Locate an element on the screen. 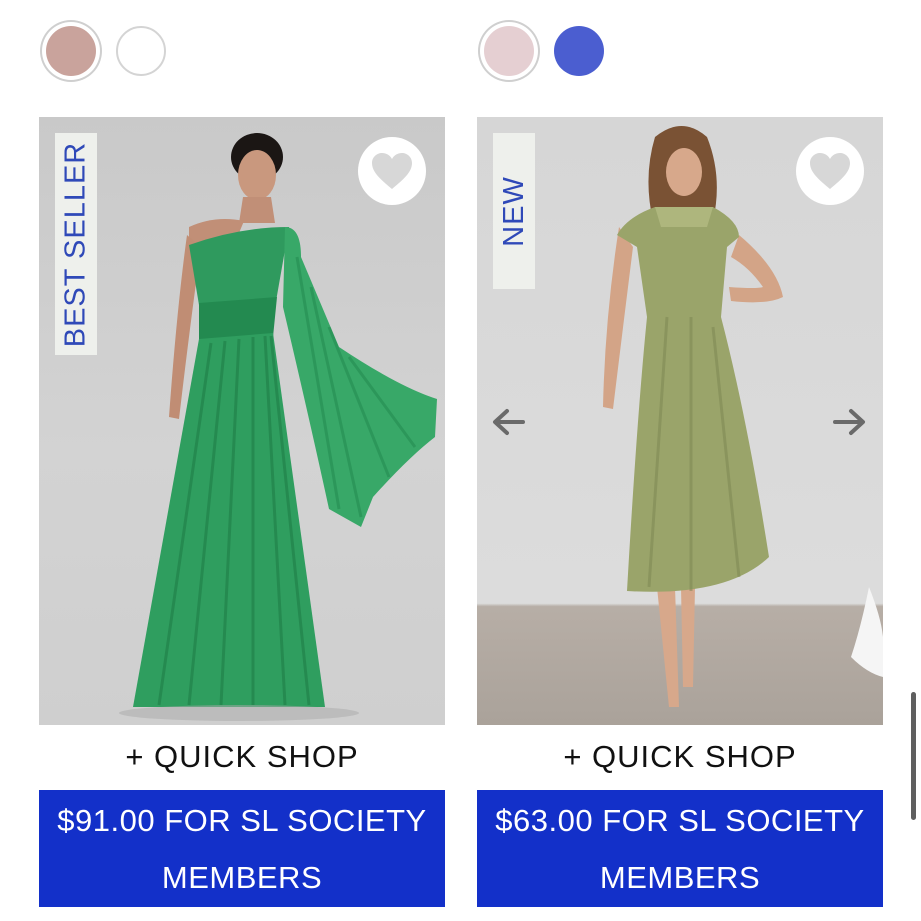 Image resolution: width=921 pixels, height=921 pixels. next-image-button is located at coordinates (849, 422).